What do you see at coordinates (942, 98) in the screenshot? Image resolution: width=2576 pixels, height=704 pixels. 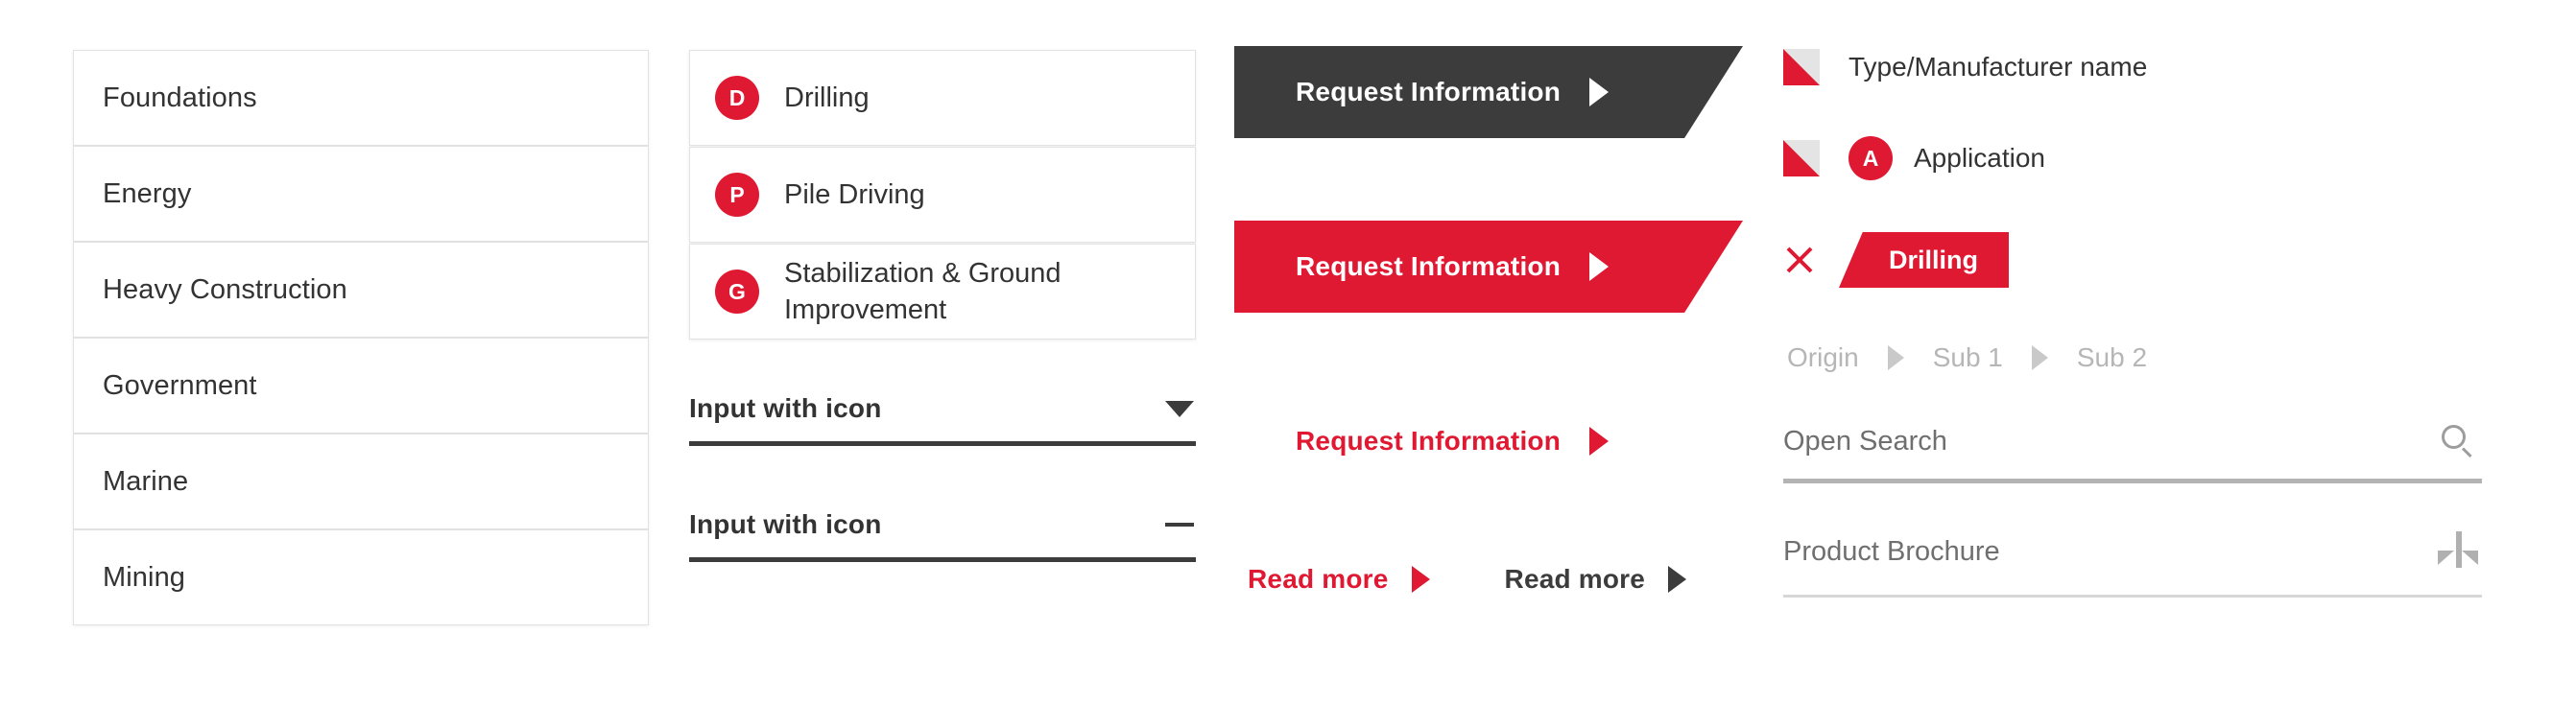 I see `list-item: D Drilling` at bounding box center [942, 98].